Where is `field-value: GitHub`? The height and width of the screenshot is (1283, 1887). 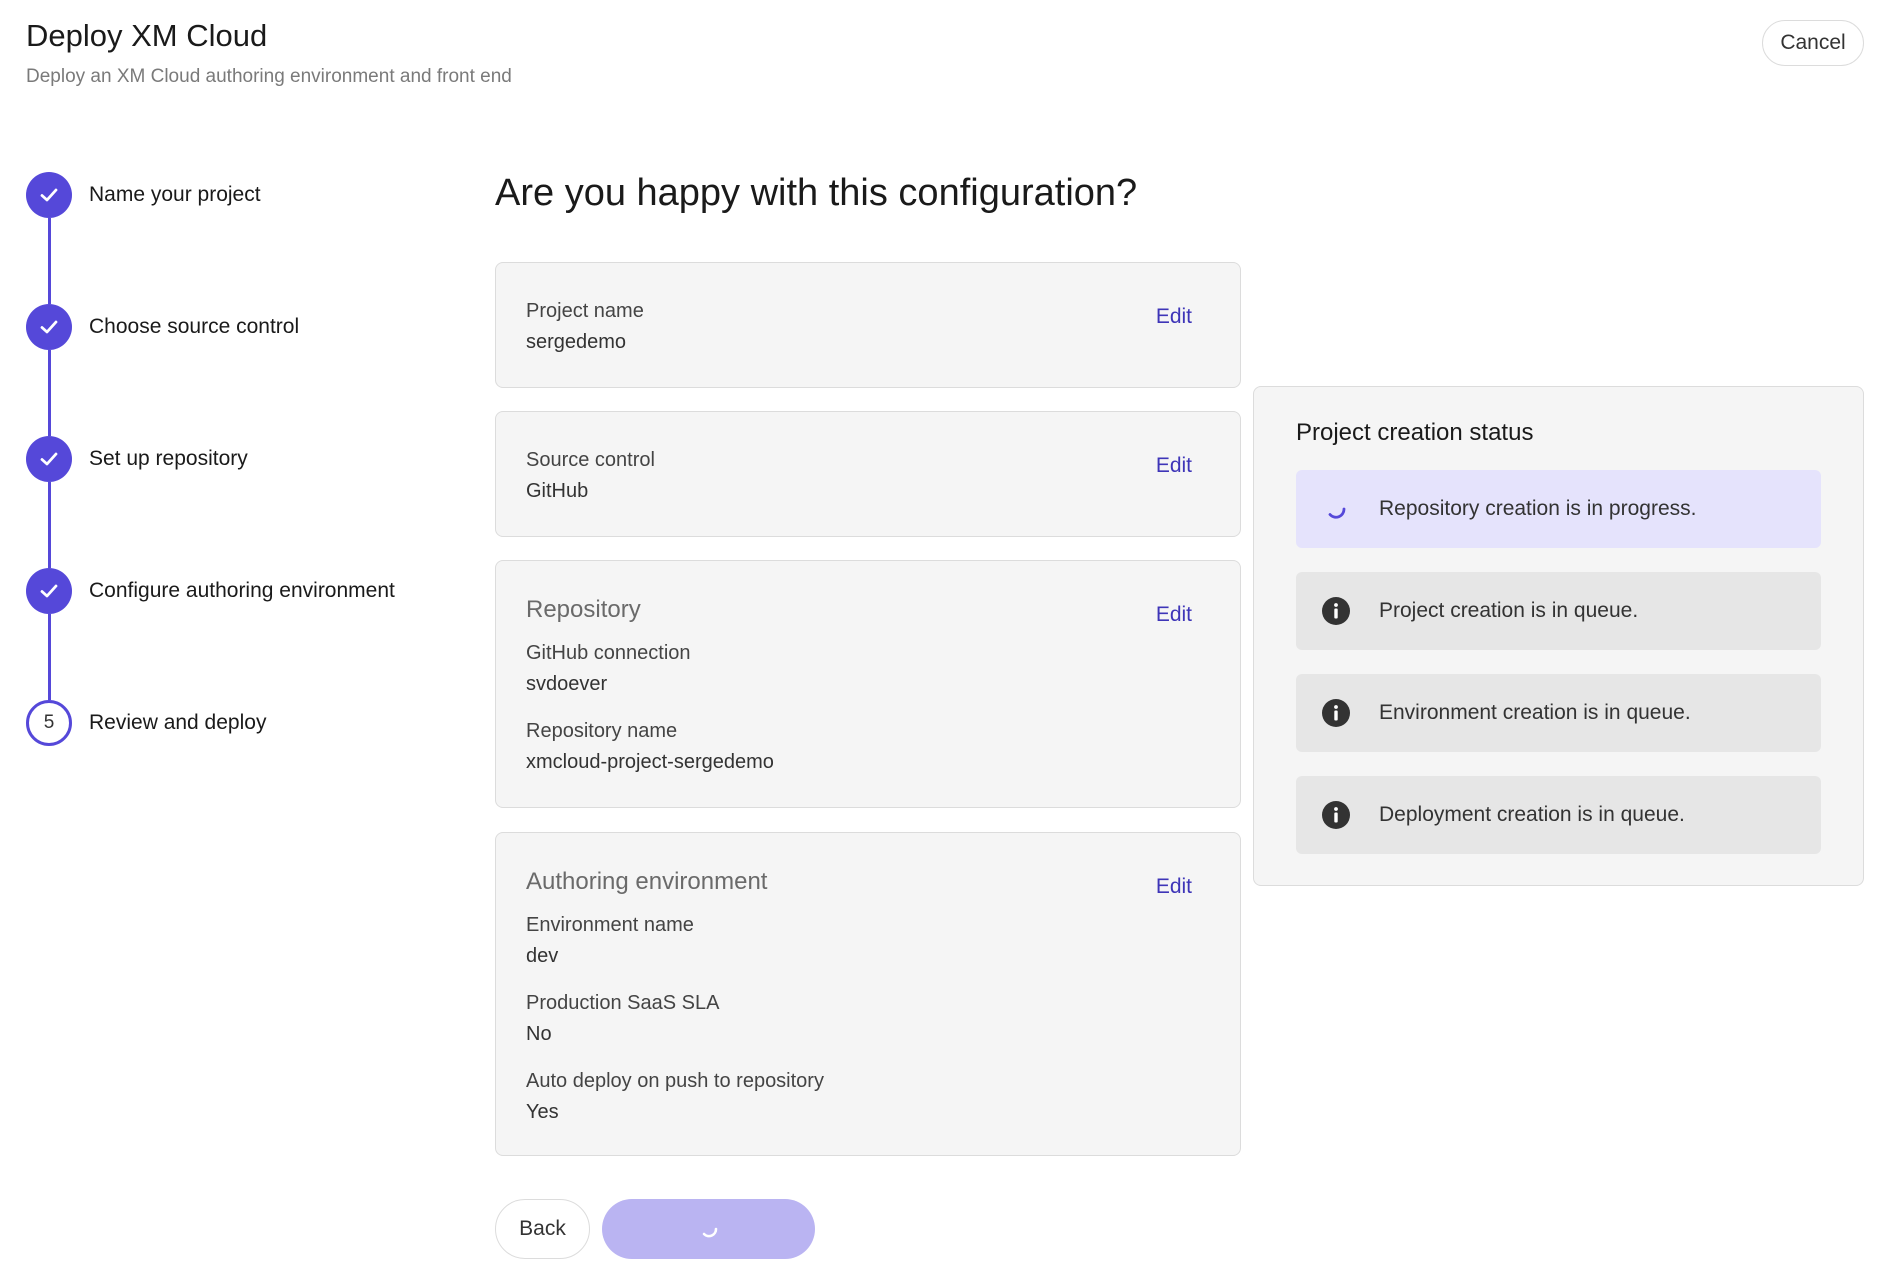 field-value: GitHub is located at coordinates (557, 491).